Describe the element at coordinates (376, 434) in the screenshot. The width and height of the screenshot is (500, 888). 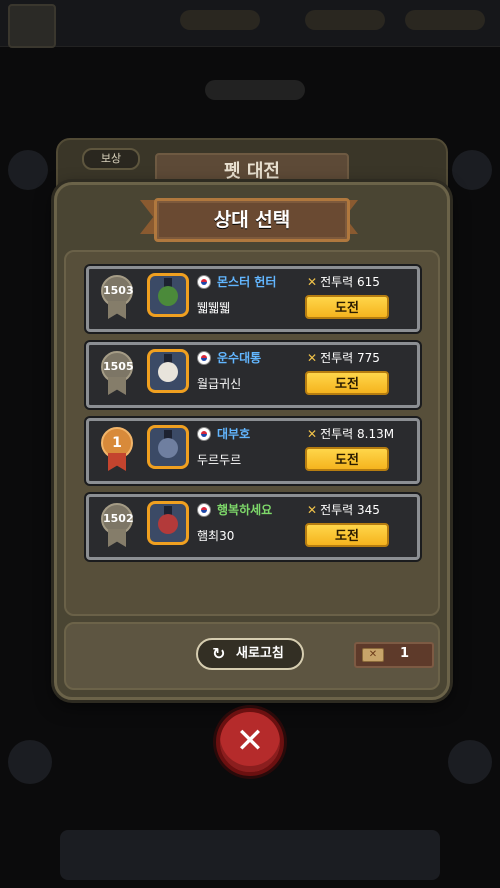
I see `power-value: 8.13M` at that location.